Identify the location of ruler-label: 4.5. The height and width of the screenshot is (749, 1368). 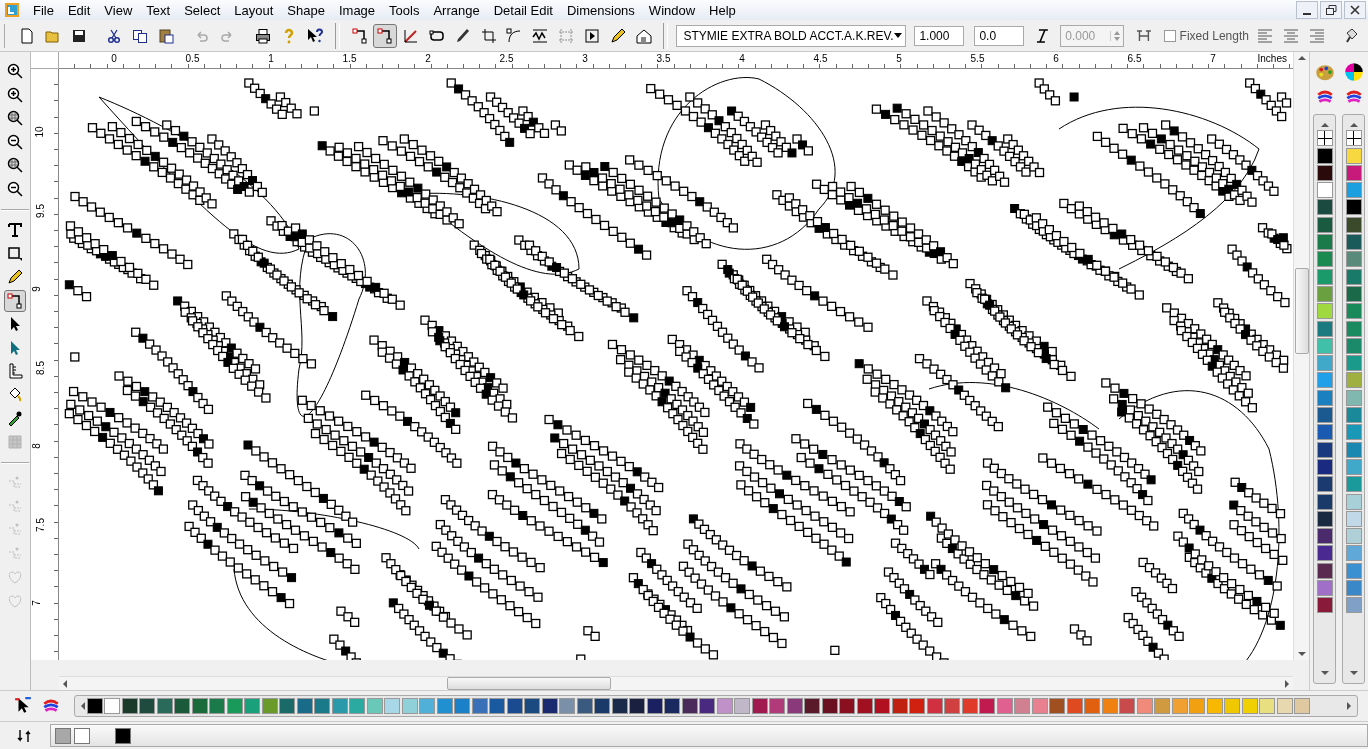
(820, 58).